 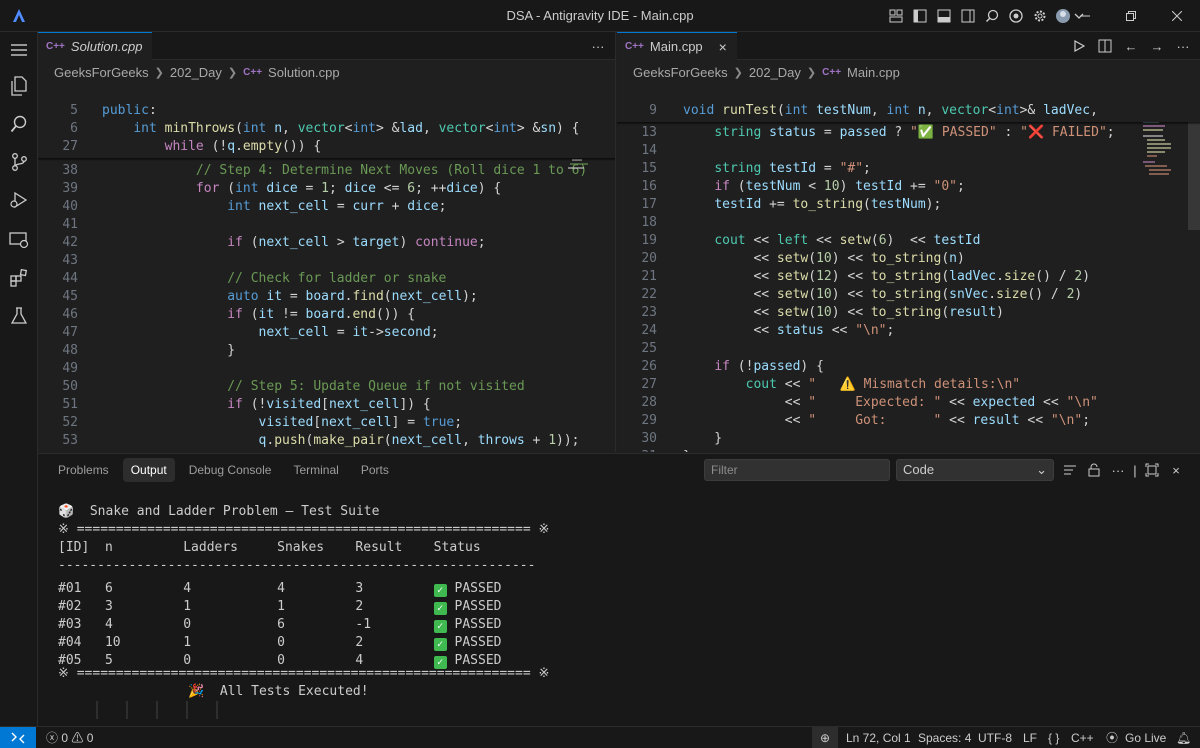 What do you see at coordinates (975, 470) in the screenshot?
I see `output-channel-select: Code ⌄` at bounding box center [975, 470].